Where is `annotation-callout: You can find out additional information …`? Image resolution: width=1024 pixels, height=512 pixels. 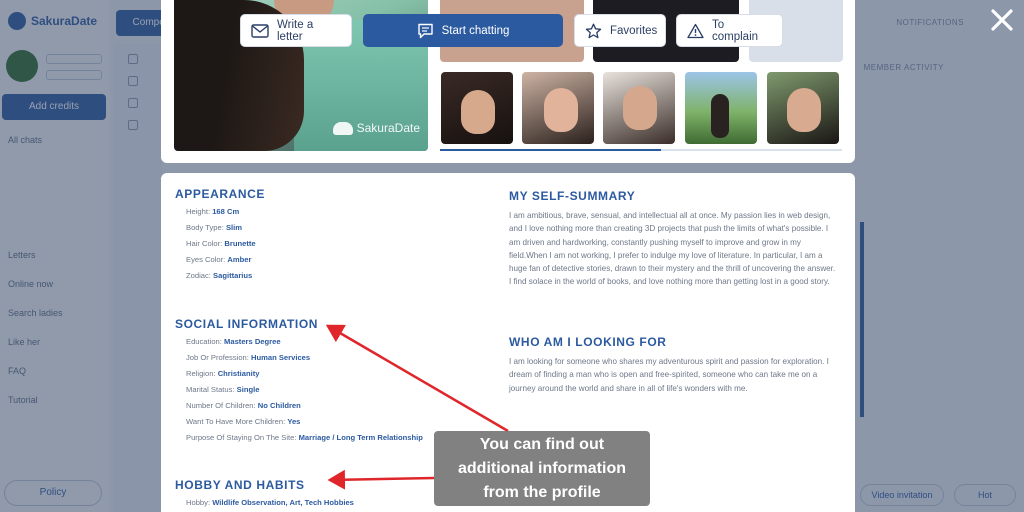 annotation-callout: You can find out additional information … is located at coordinates (542, 468).